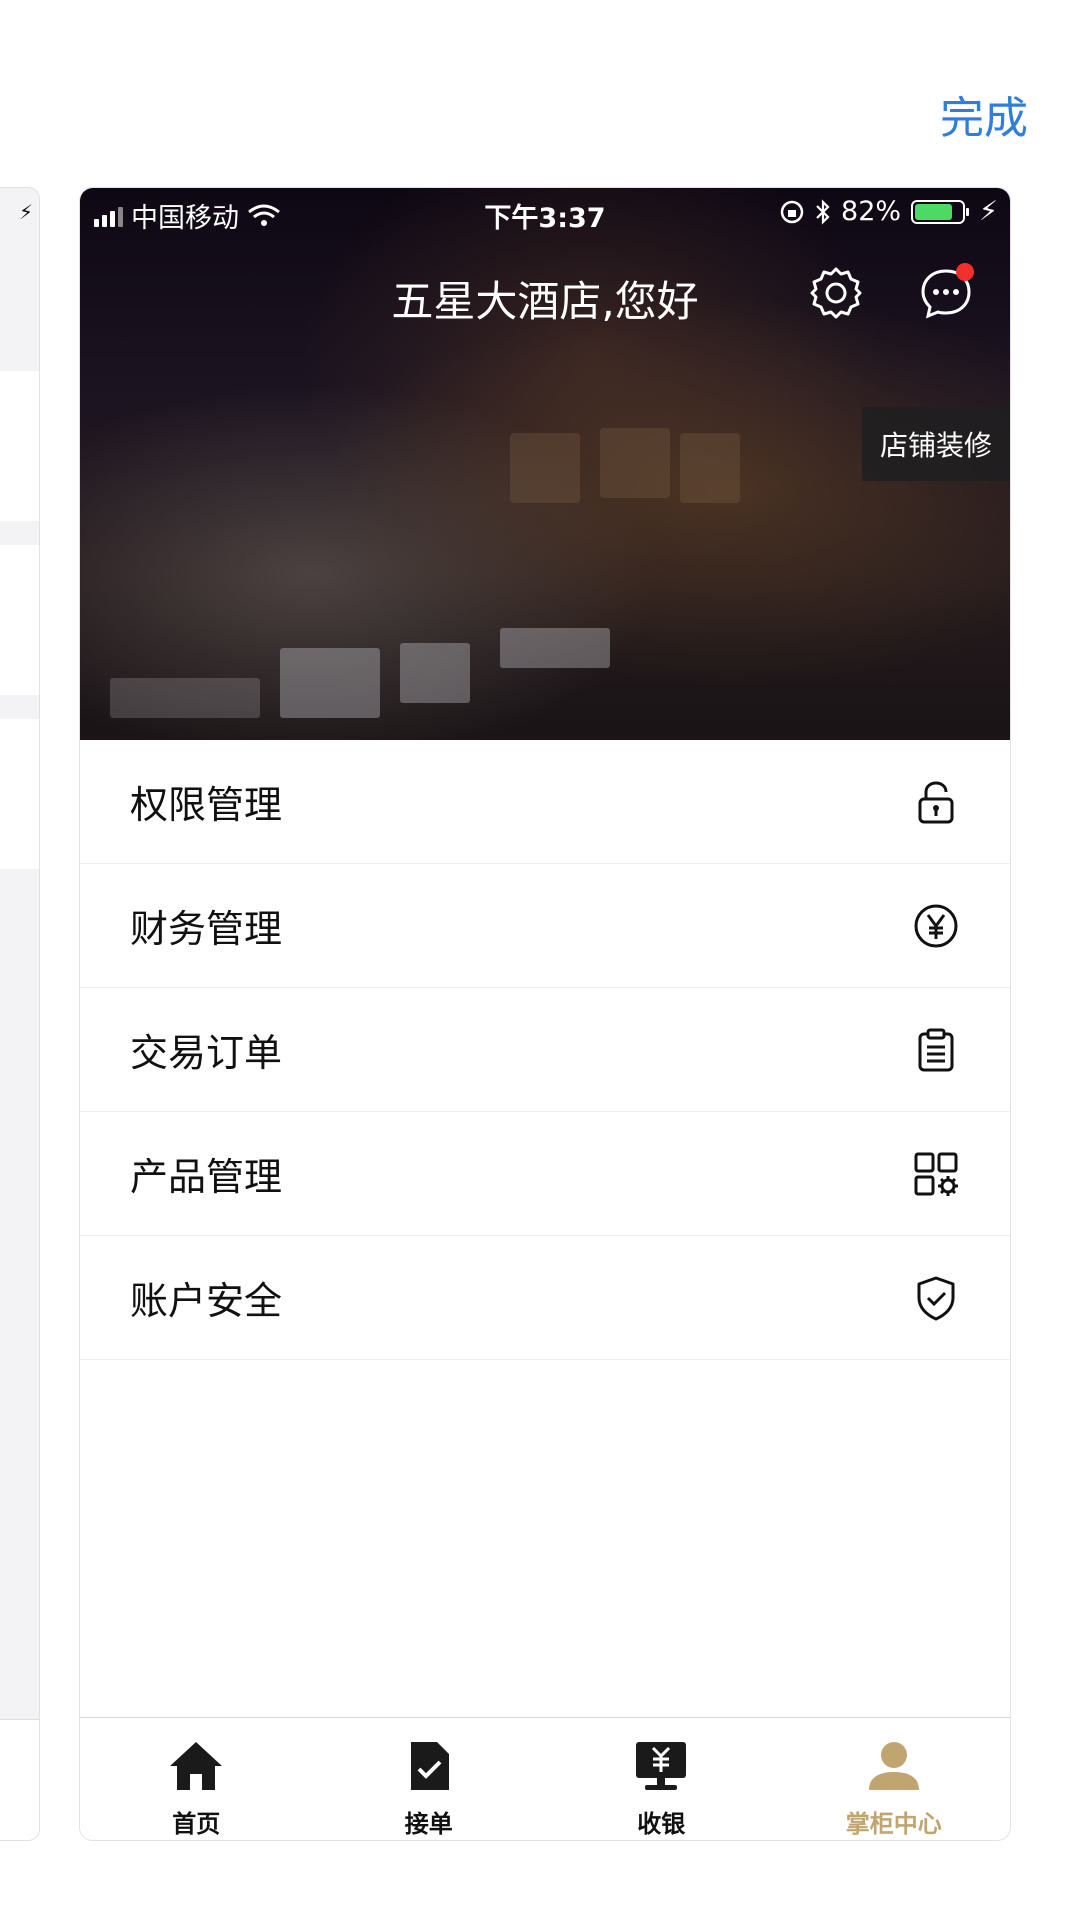 This screenshot has width=1080, height=1920. Describe the element at coordinates (984, 114) in the screenshot. I see `done-button: 完成` at that location.